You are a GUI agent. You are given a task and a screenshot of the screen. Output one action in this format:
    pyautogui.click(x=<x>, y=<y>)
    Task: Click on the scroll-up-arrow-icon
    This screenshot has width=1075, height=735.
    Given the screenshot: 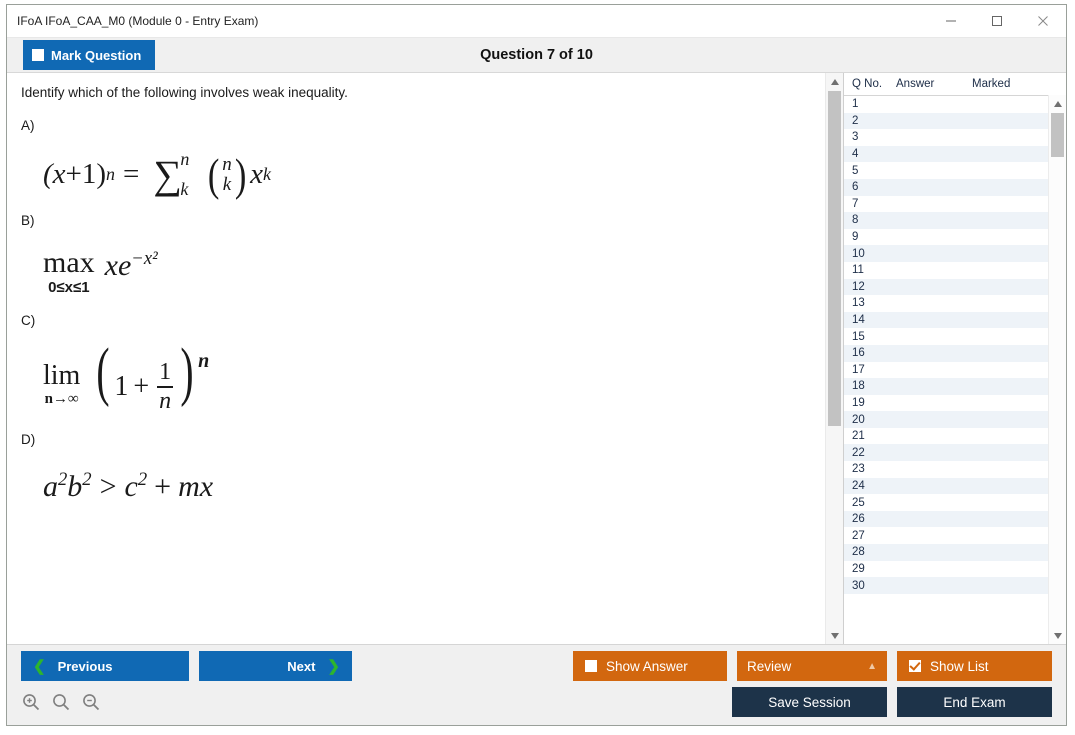 What is the action you would take?
    pyautogui.click(x=834, y=81)
    